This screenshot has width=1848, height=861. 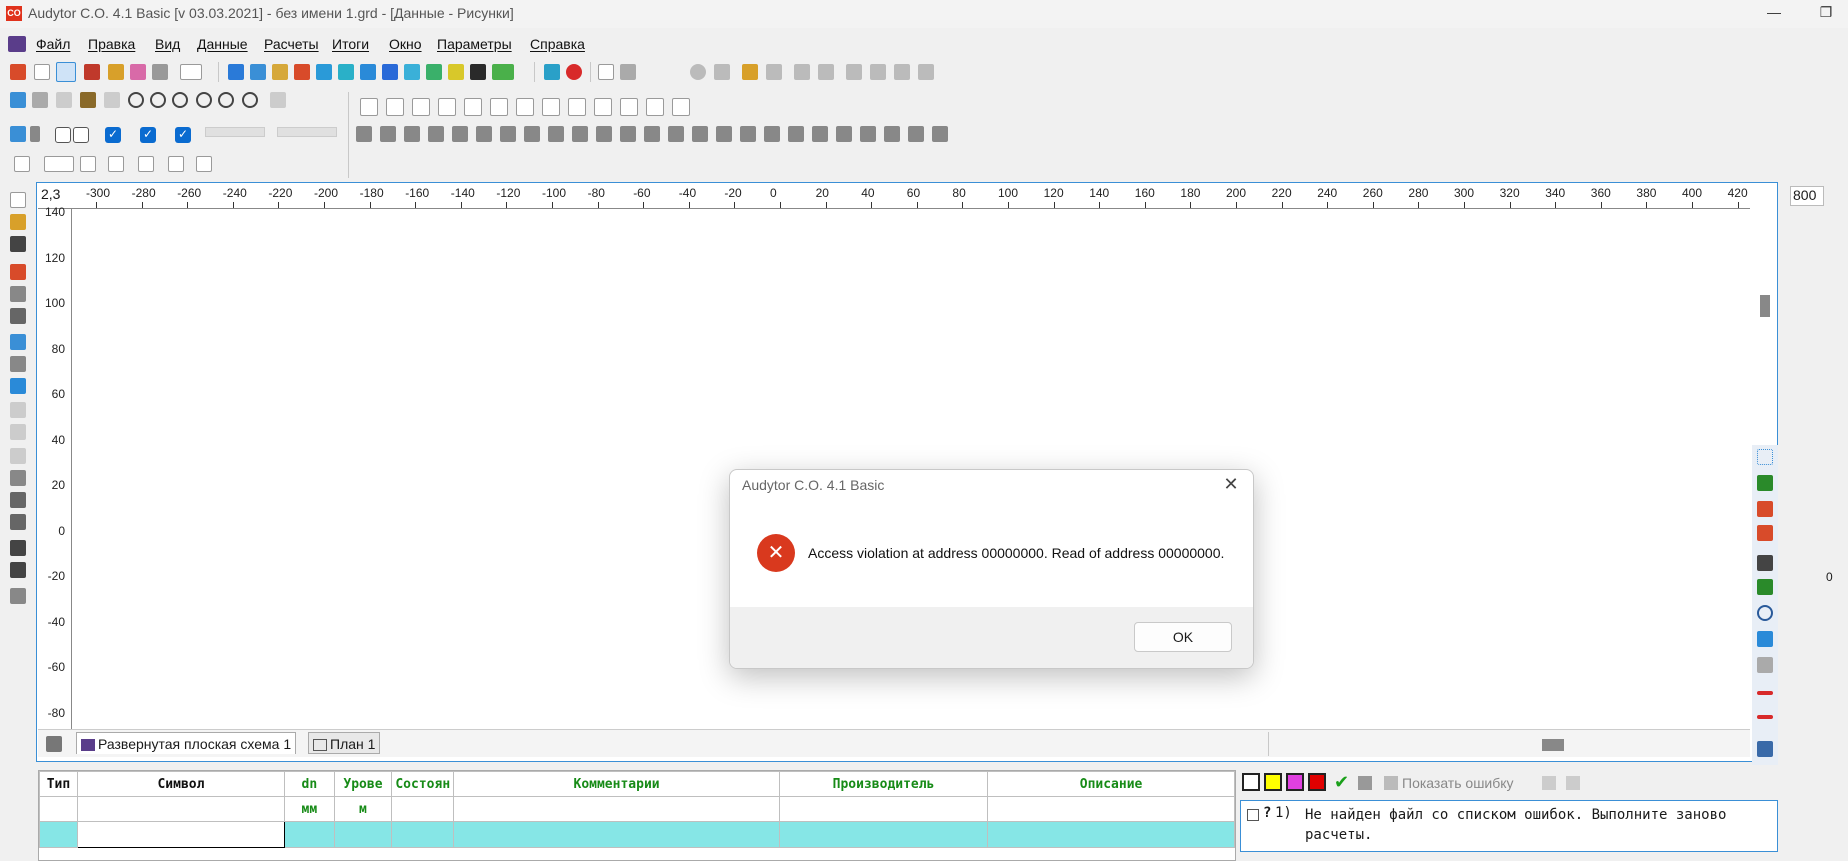 What do you see at coordinates (18, 410) in the screenshot?
I see `undo-icon` at bounding box center [18, 410].